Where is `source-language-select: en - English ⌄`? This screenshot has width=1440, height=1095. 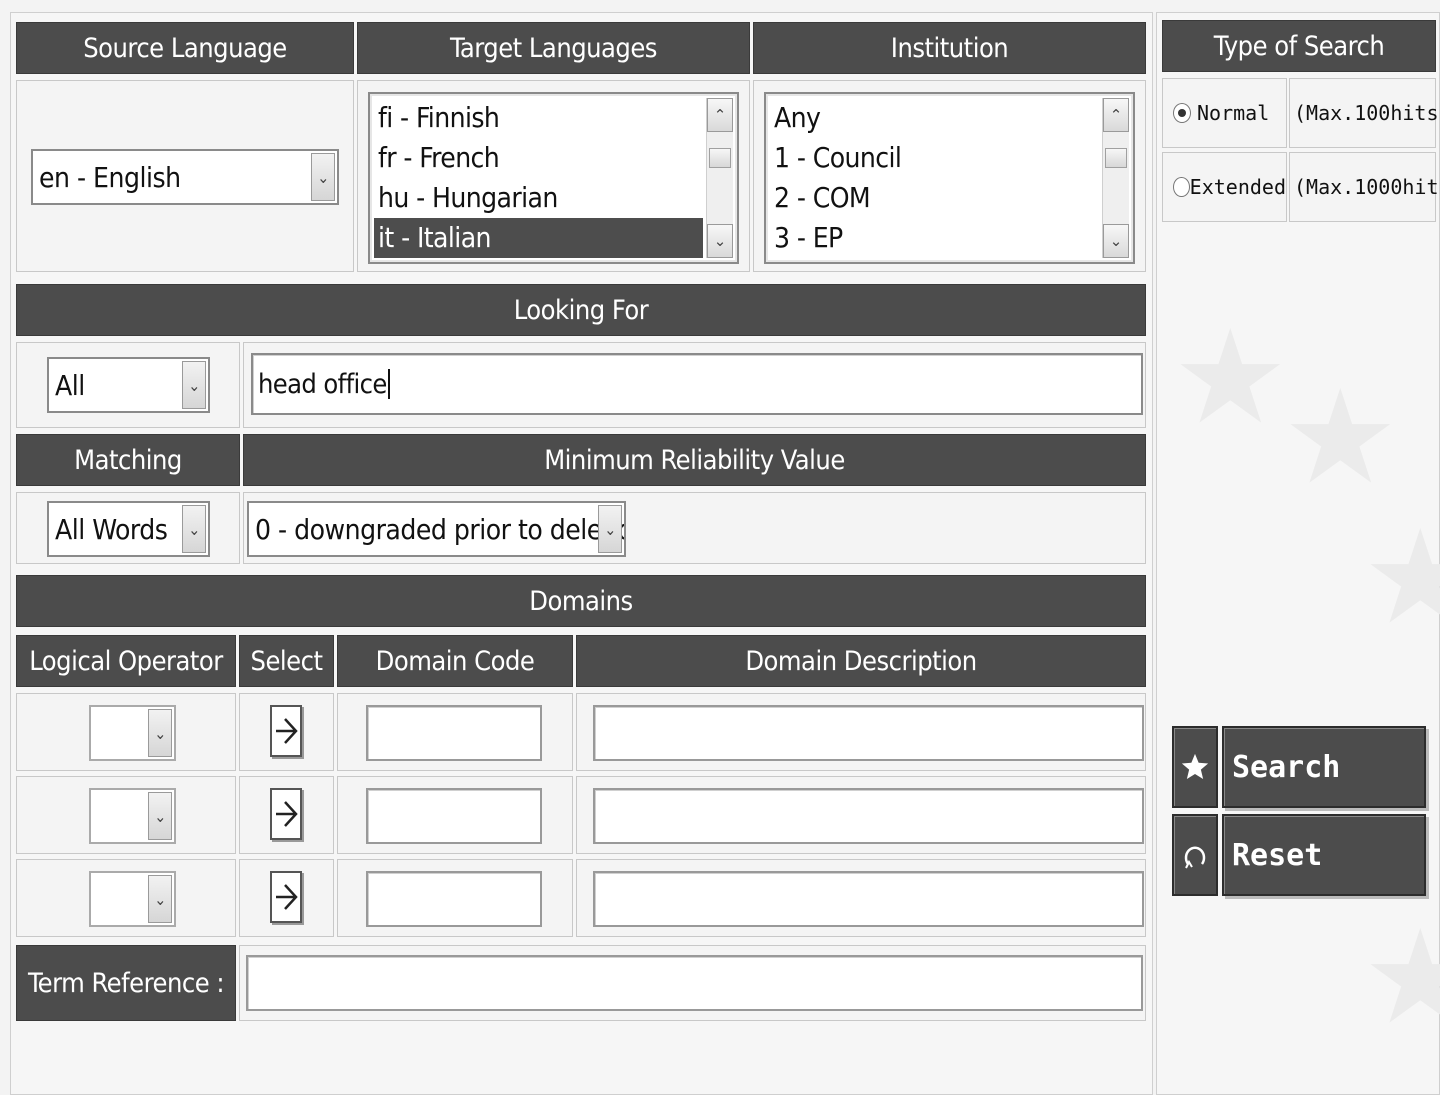 source-language-select: en - English ⌄ is located at coordinates (185, 177).